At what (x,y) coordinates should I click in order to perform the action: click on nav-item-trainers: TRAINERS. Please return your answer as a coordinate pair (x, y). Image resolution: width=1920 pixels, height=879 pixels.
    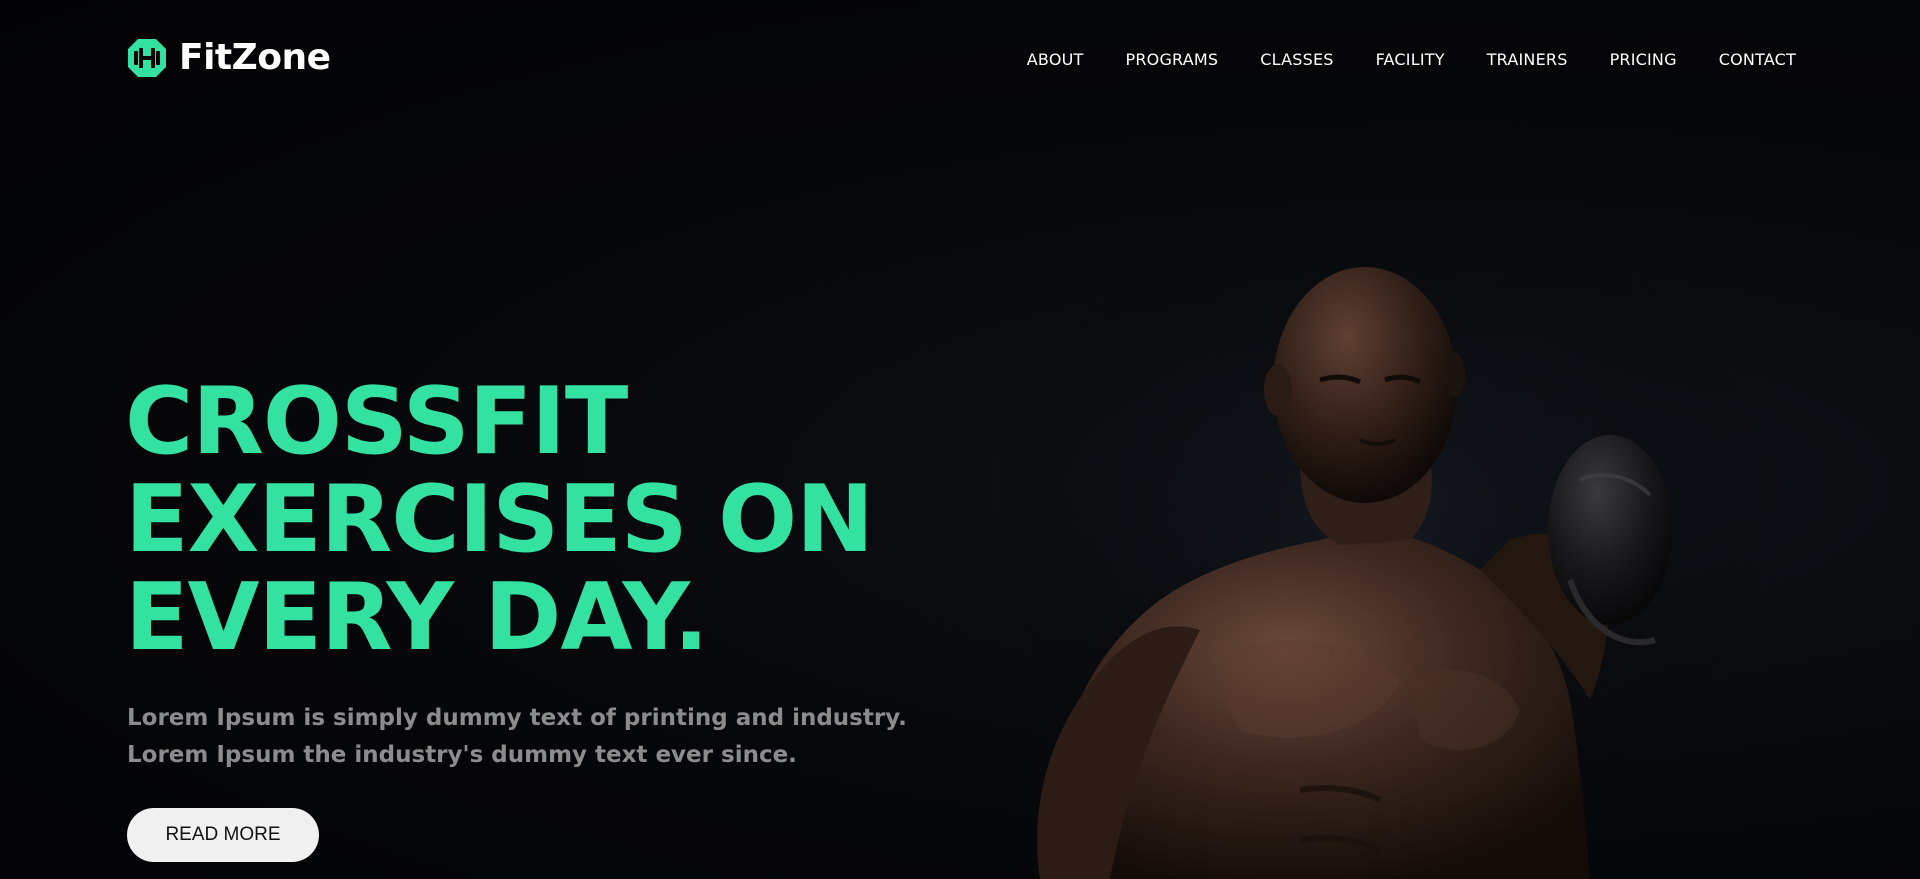
    Looking at the image, I should click on (1527, 59).